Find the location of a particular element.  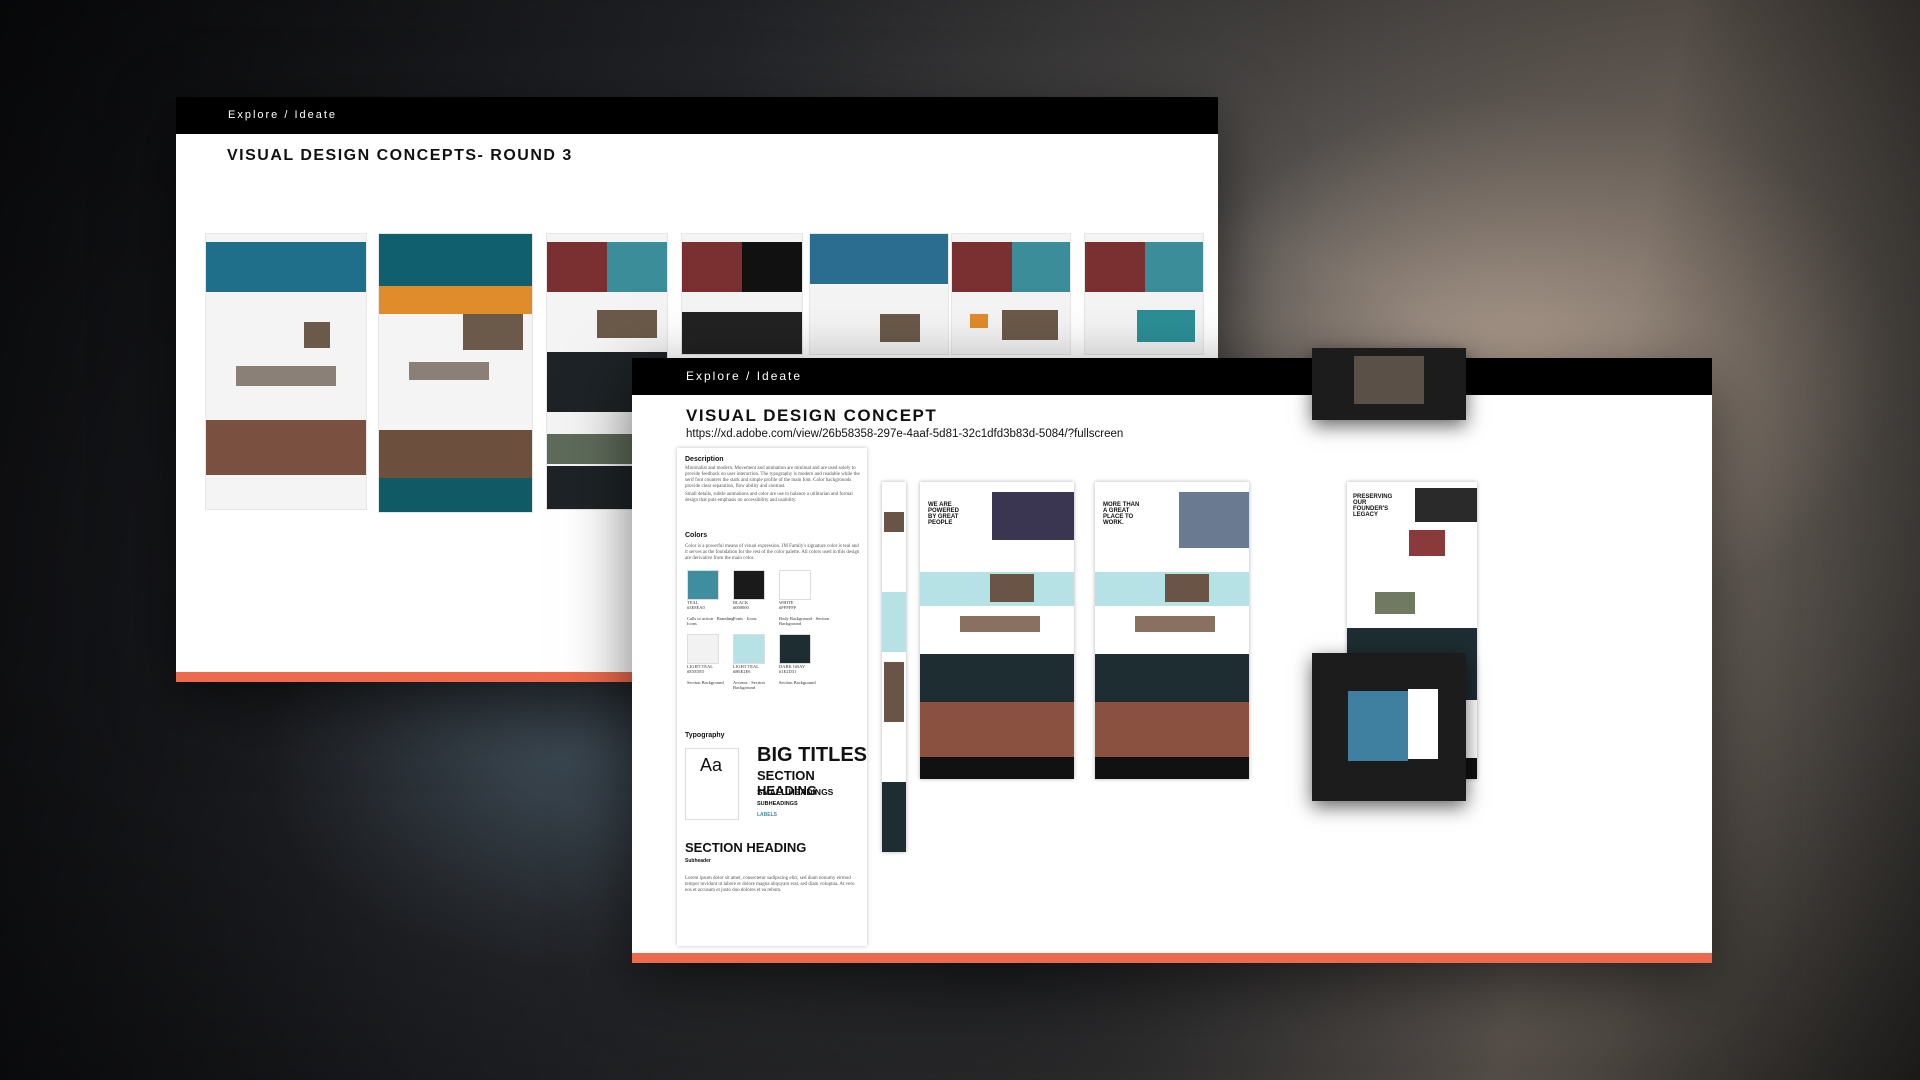

type-specimen: Aa is located at coordinates (712, 784).